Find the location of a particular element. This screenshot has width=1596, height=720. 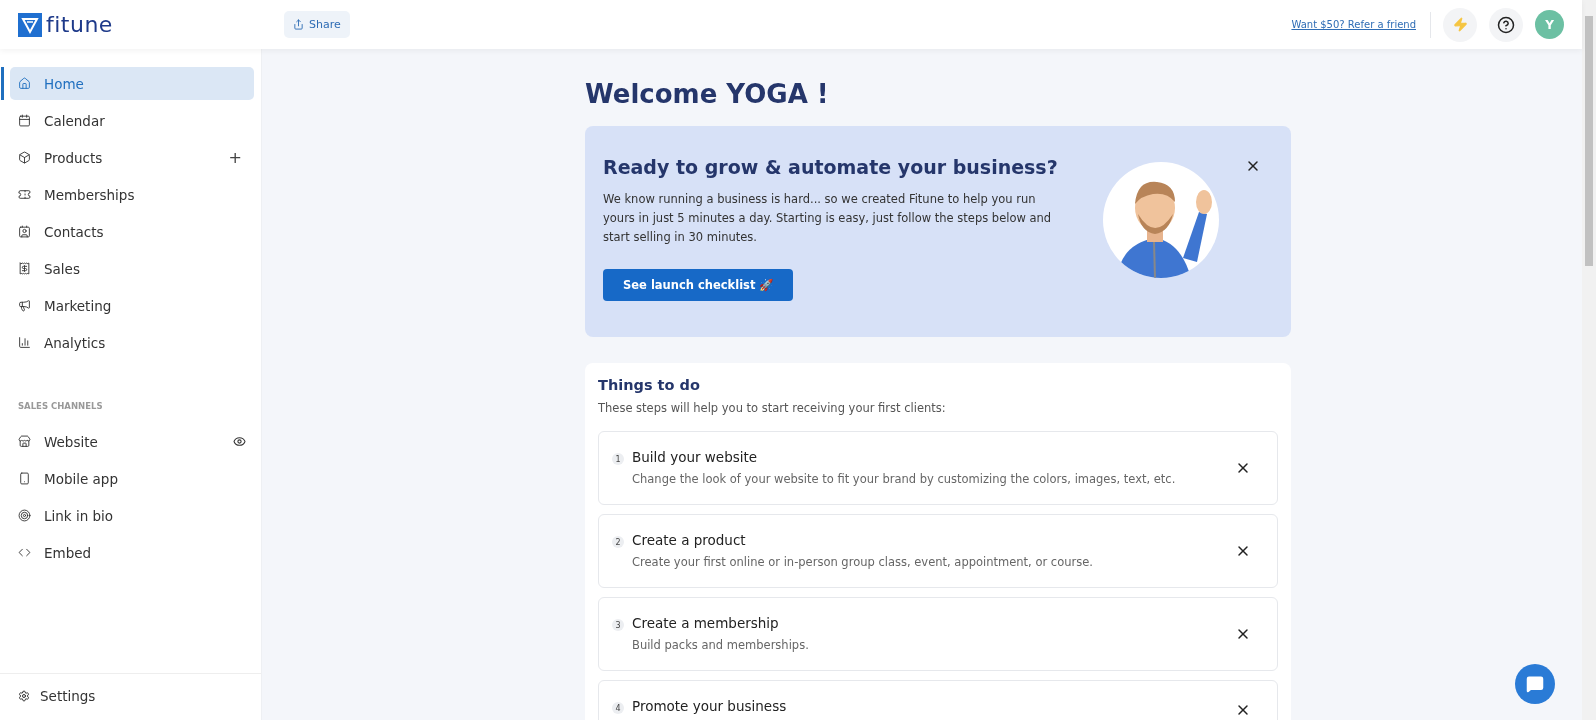

scrollbar is located at coordinates (1589, 360).